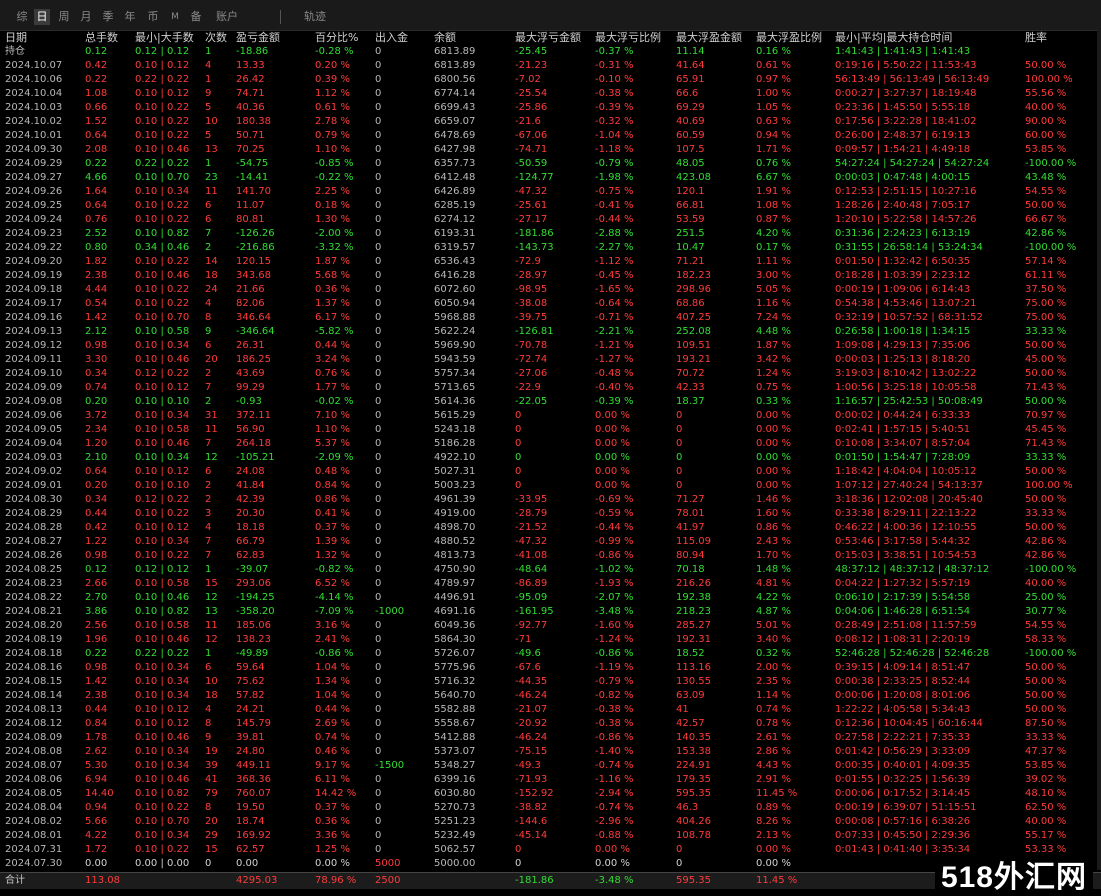  What do you see at coordinates (635, 38) in the screenshot?
I see `header-max-float-loss-pct: 最大浮亏比例` at bounding box center [635, 38].